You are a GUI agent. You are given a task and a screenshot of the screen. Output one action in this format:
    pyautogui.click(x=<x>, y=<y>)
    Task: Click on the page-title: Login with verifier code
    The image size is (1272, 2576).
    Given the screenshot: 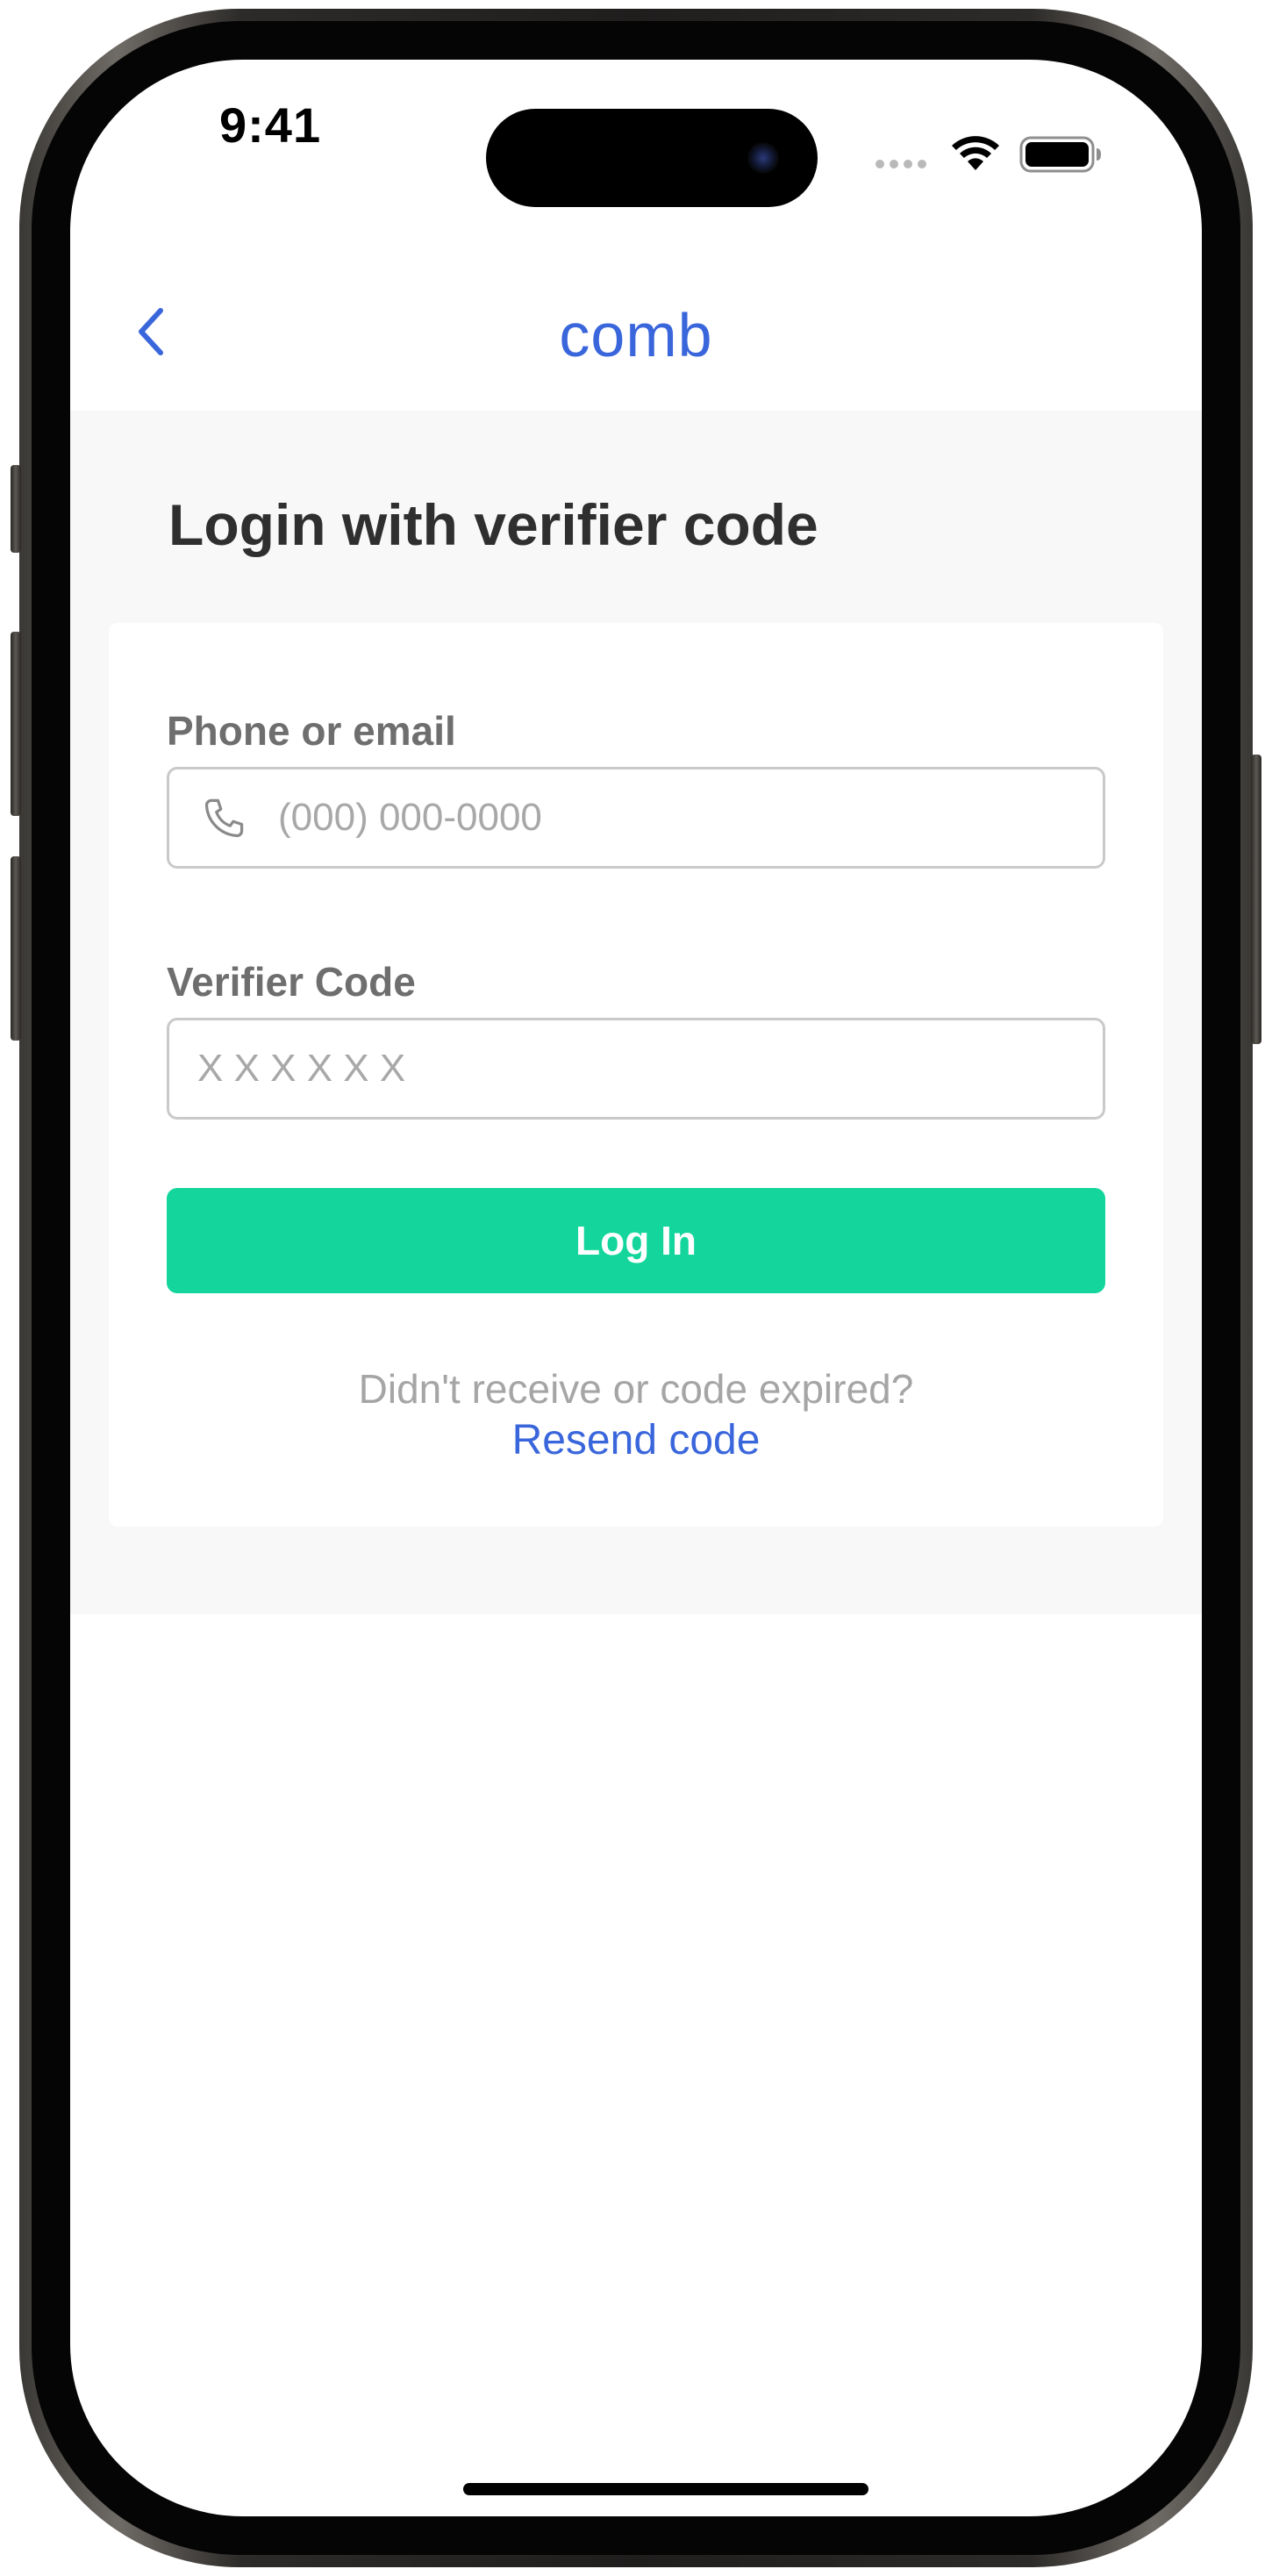 What is the action you would take?
    pyautogui.click(x=493, y=524)
    